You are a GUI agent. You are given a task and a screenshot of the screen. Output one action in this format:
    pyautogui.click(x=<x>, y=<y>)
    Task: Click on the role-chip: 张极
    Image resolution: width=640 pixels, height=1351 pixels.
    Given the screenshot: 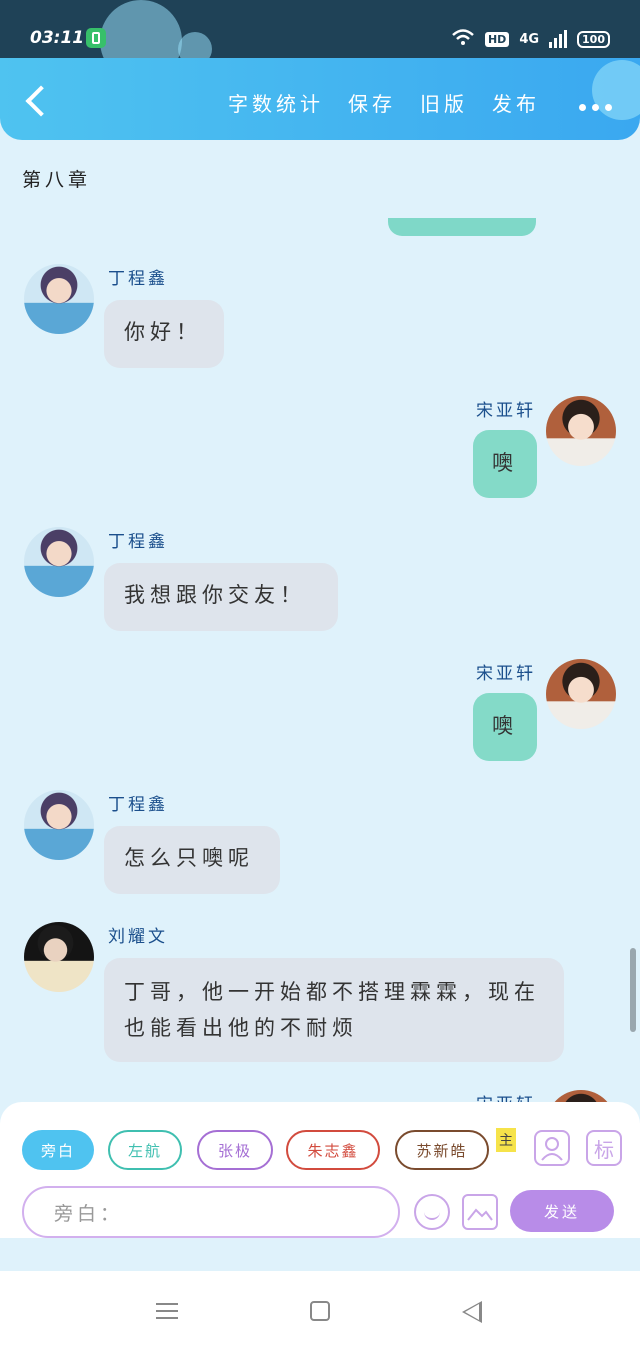 What is the action you would take?
    pyautogui.click(x=235, y=1150)
    